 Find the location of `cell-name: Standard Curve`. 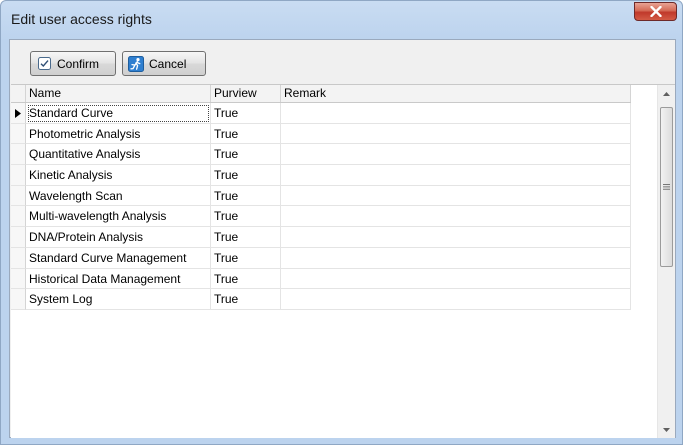

cell-name: Standard Curve is located at coordinates (118, 113).